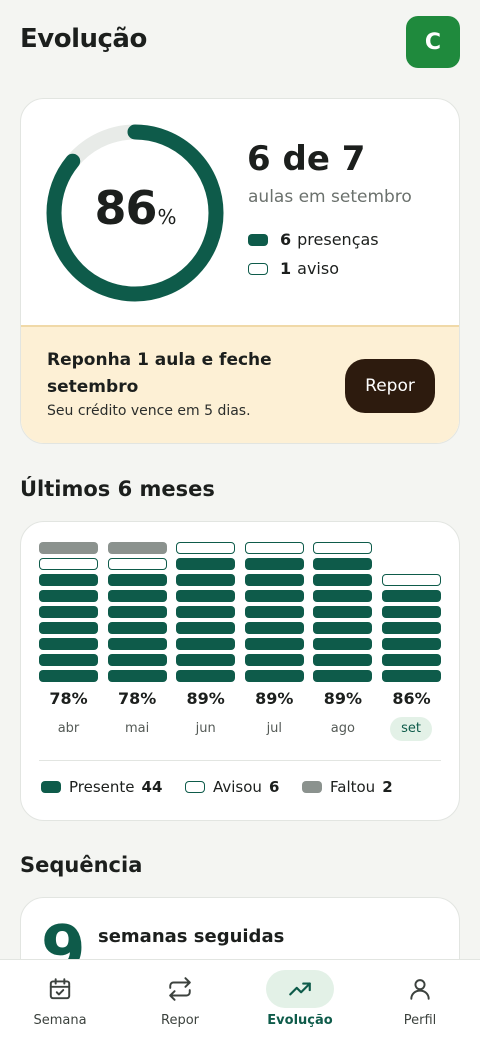  I want to click on nav-item-repor: Repor, so click(180, 999).